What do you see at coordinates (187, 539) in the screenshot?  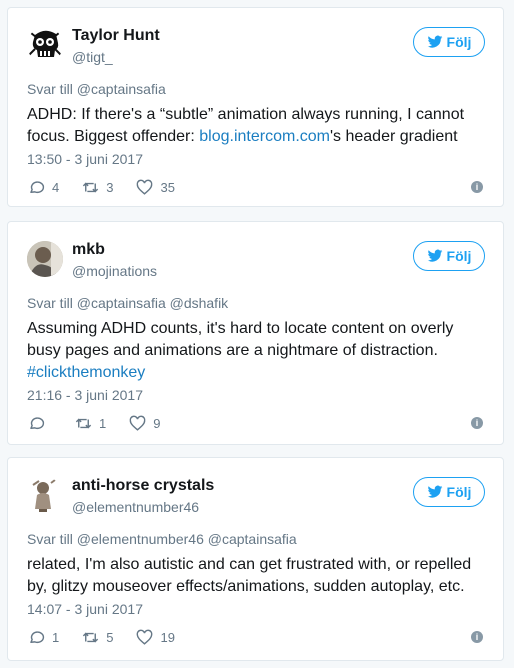 I see `reply-mention: @elementnumber46 @captainsafia` at bounding box center [187, 539].